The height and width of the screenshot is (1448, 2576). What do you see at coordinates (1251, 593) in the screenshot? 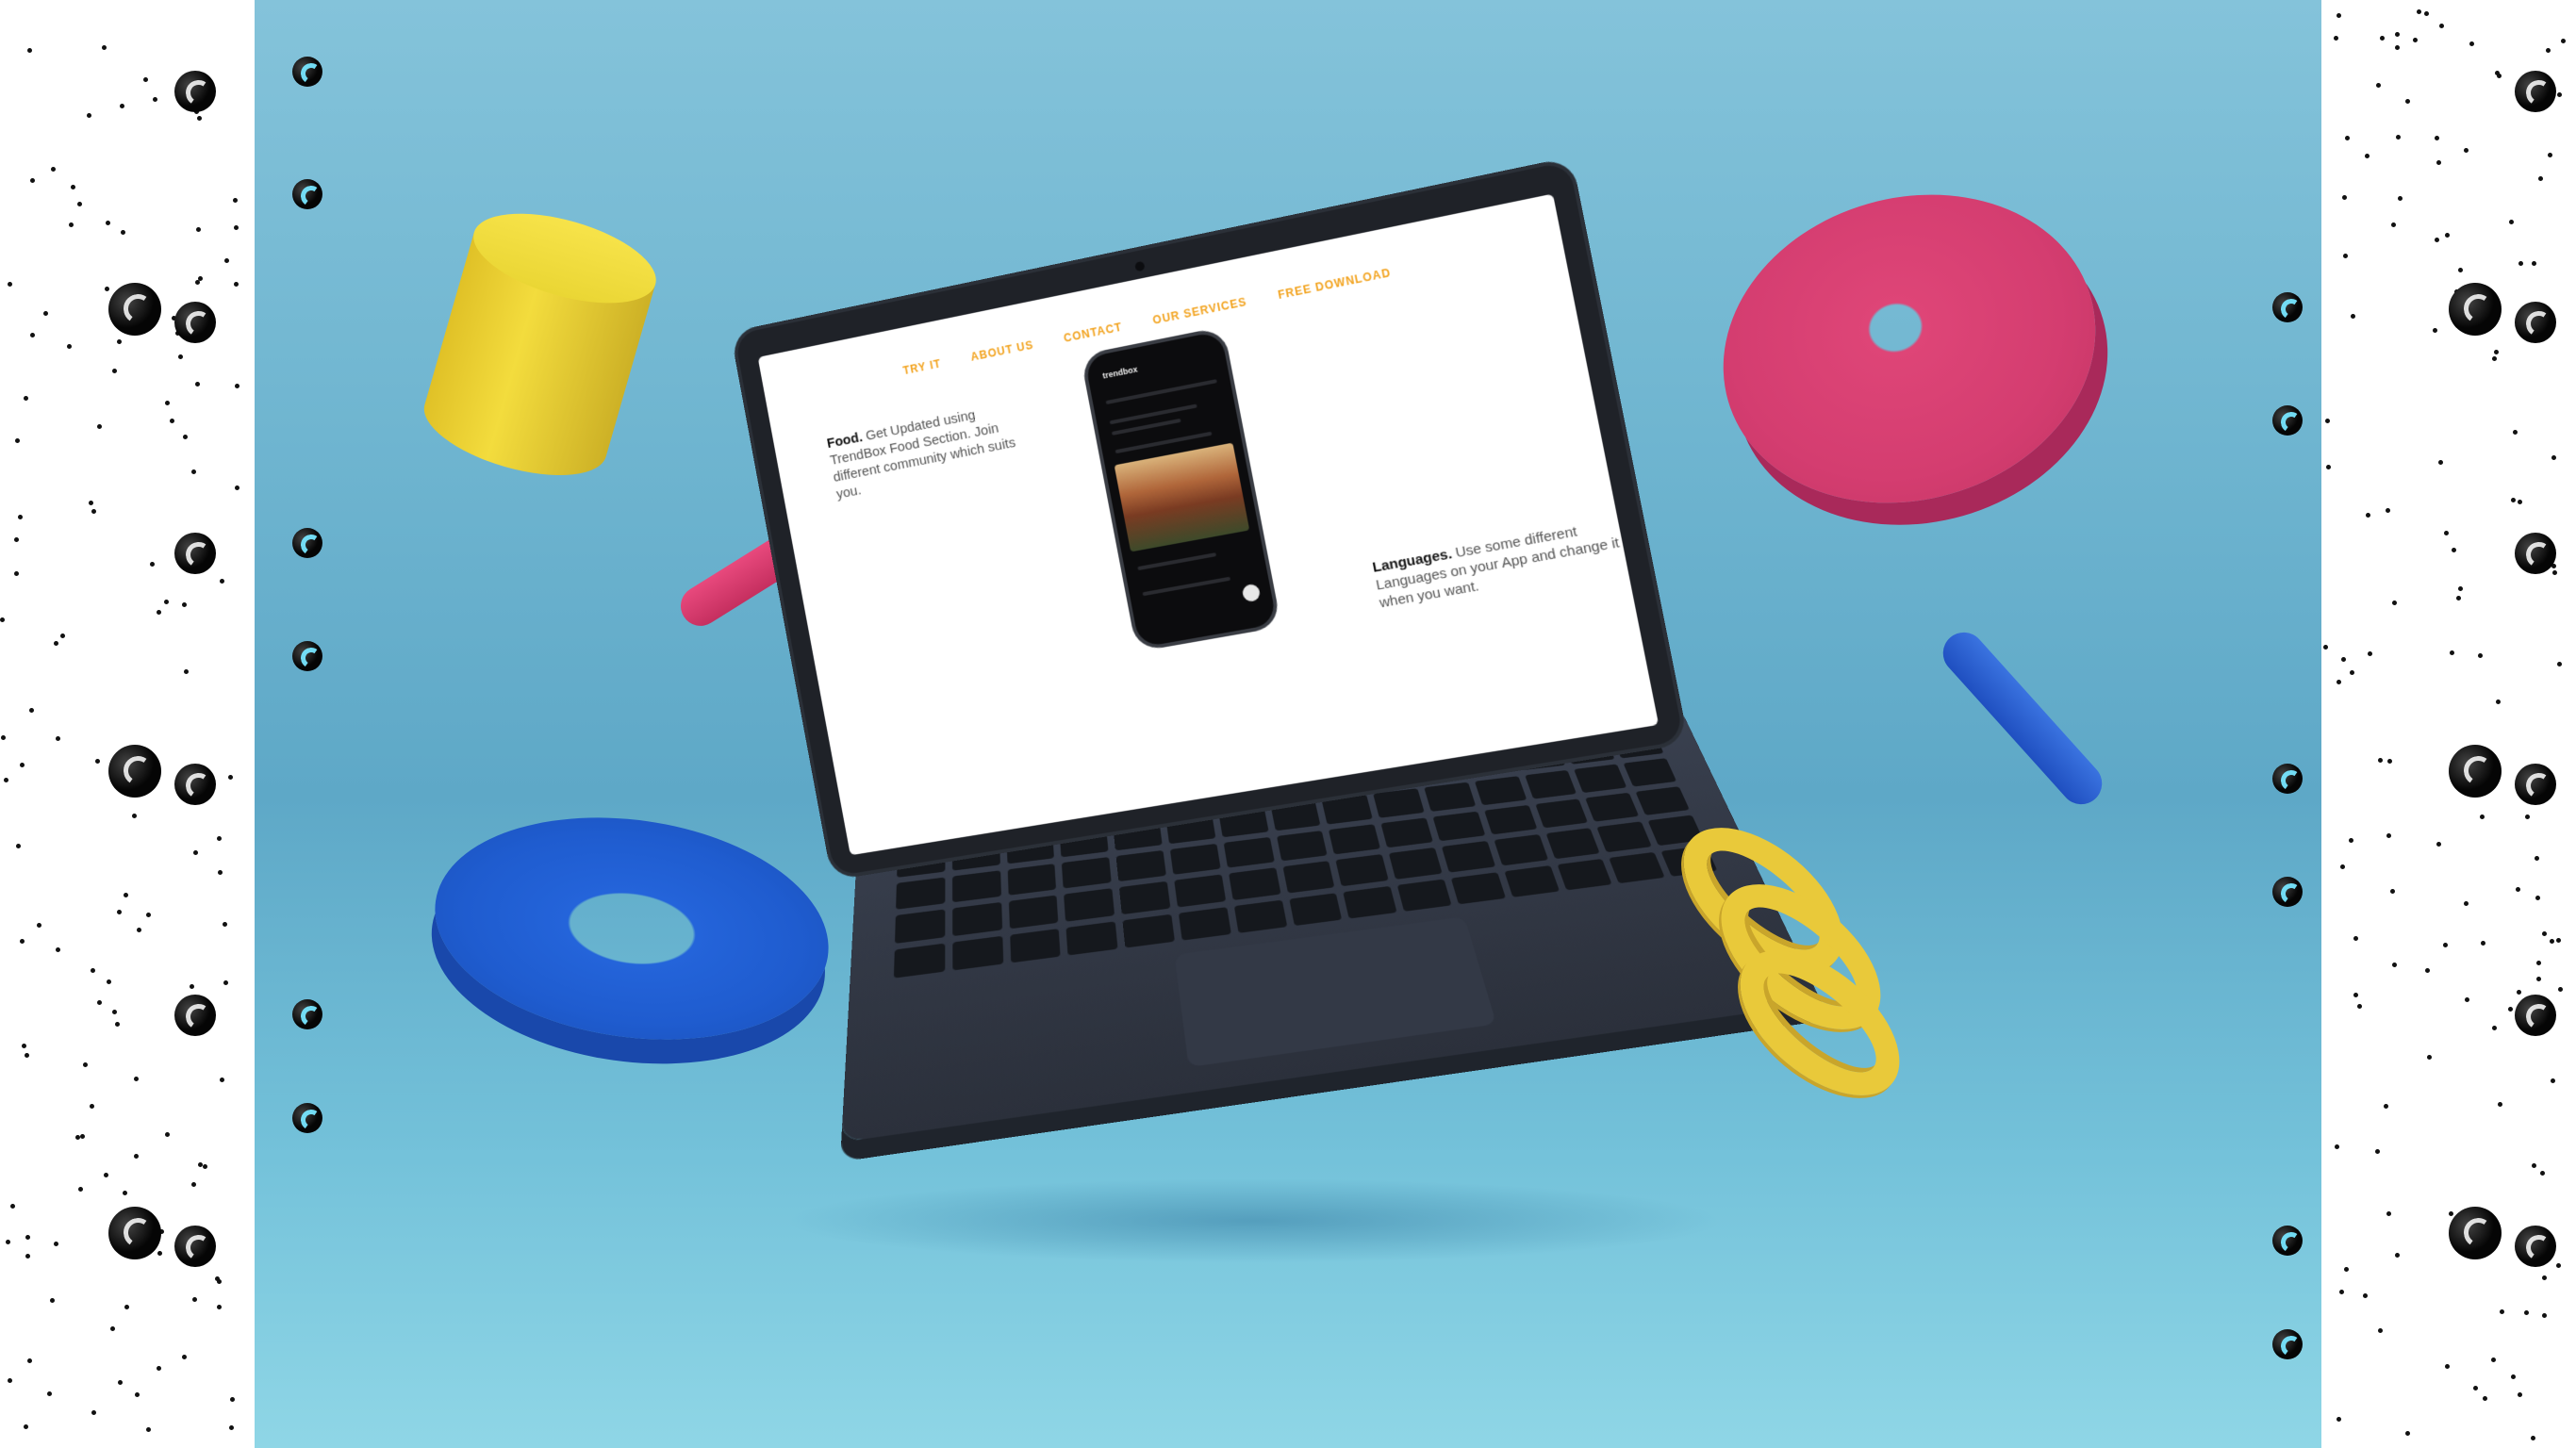
I see `phone-action-icon` at bounding box center [1251, 593].